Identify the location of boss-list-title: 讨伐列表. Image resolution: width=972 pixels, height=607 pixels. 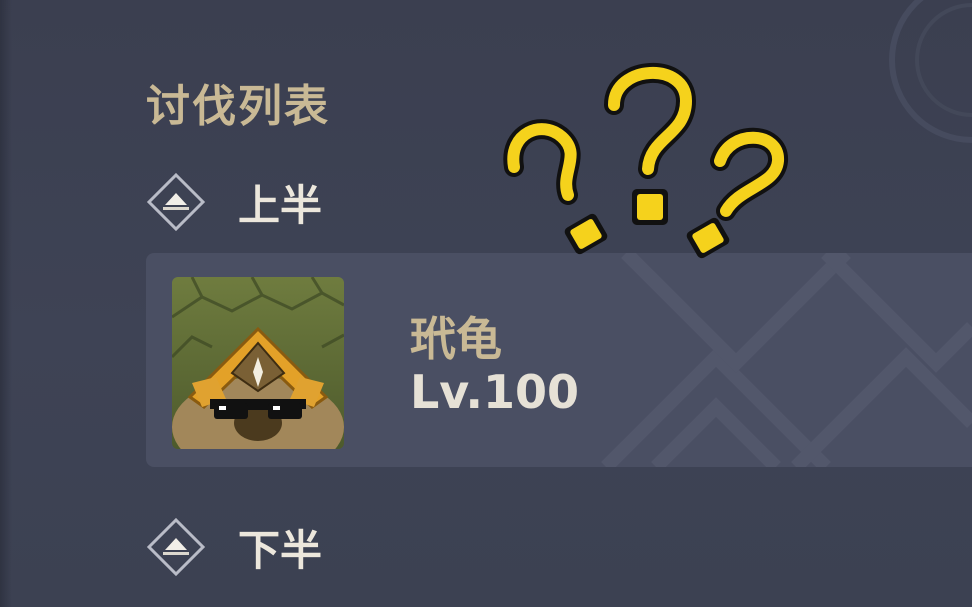
(238, 106).